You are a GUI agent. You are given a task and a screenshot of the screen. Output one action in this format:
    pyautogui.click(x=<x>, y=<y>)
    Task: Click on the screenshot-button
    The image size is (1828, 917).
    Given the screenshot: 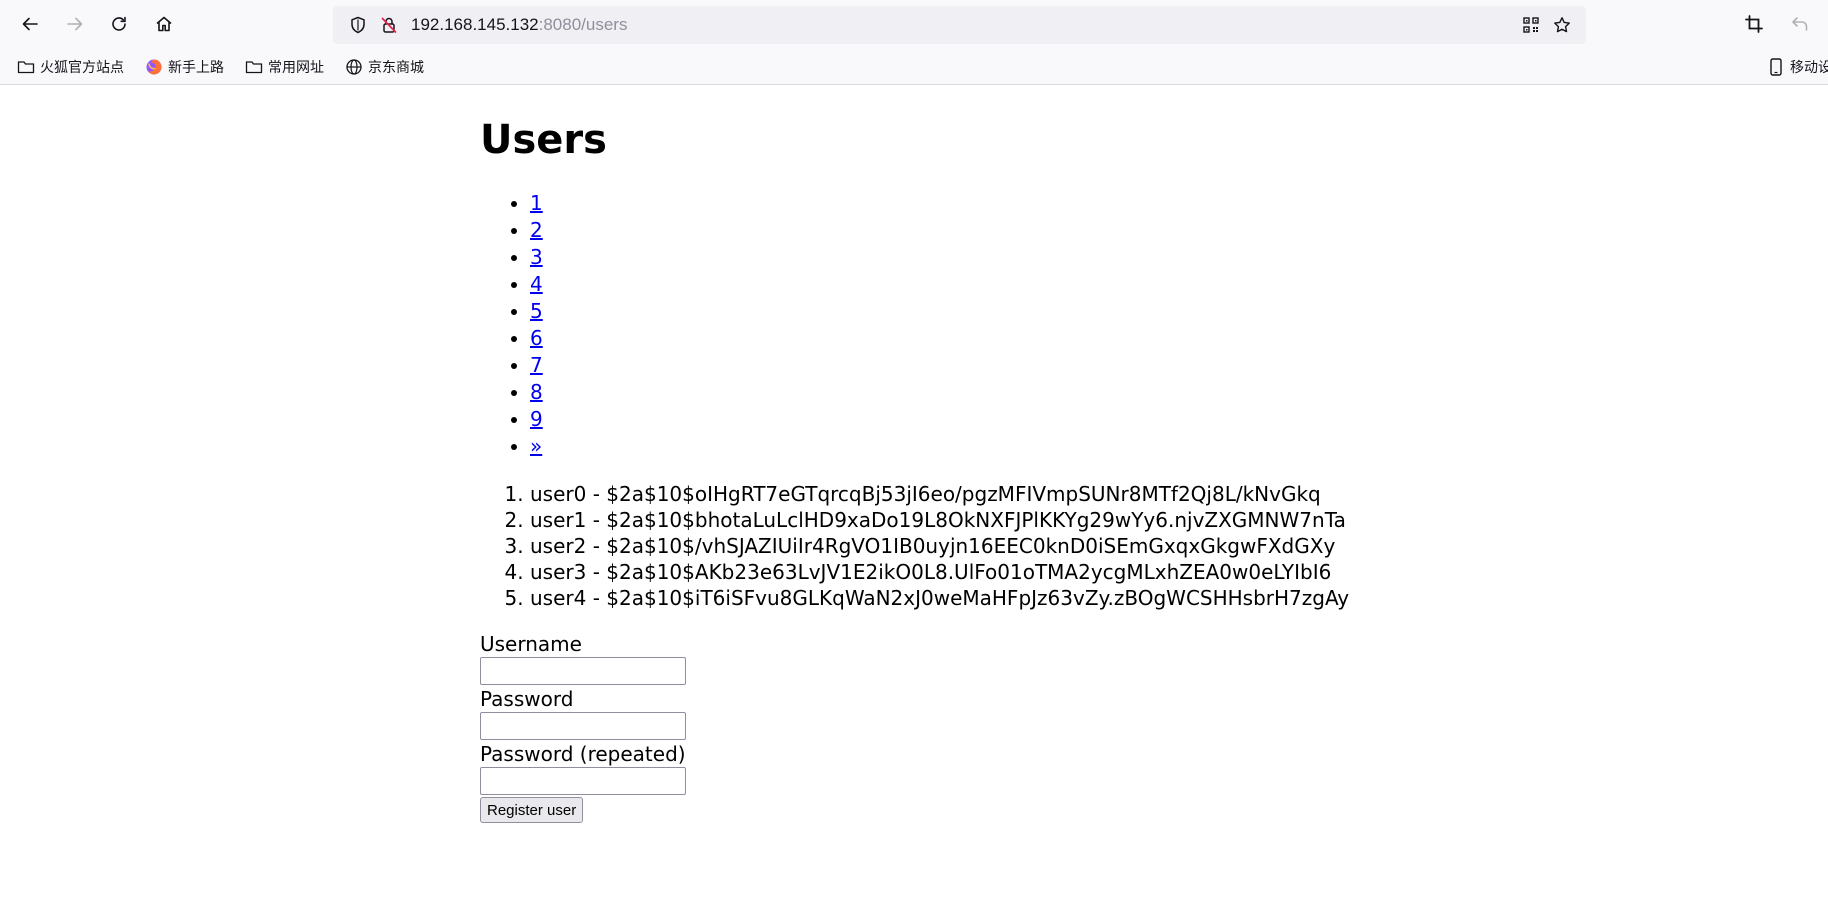 What is the action you would take?
    pyautogui.click(x=1754, y=24)
    